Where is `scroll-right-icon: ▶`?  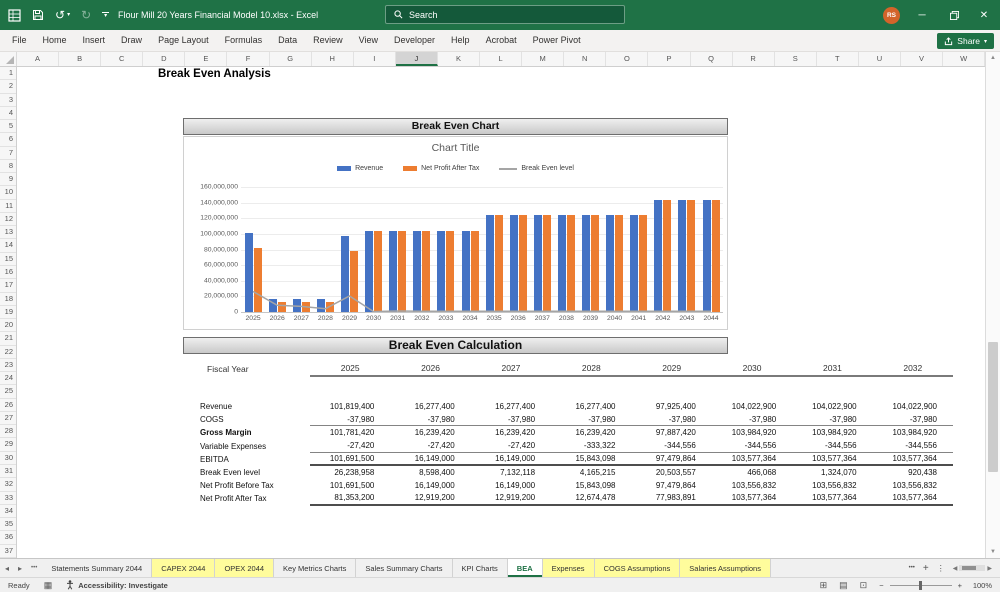
scroll-right-icon: ▶ is located at coordinates (989, 568).